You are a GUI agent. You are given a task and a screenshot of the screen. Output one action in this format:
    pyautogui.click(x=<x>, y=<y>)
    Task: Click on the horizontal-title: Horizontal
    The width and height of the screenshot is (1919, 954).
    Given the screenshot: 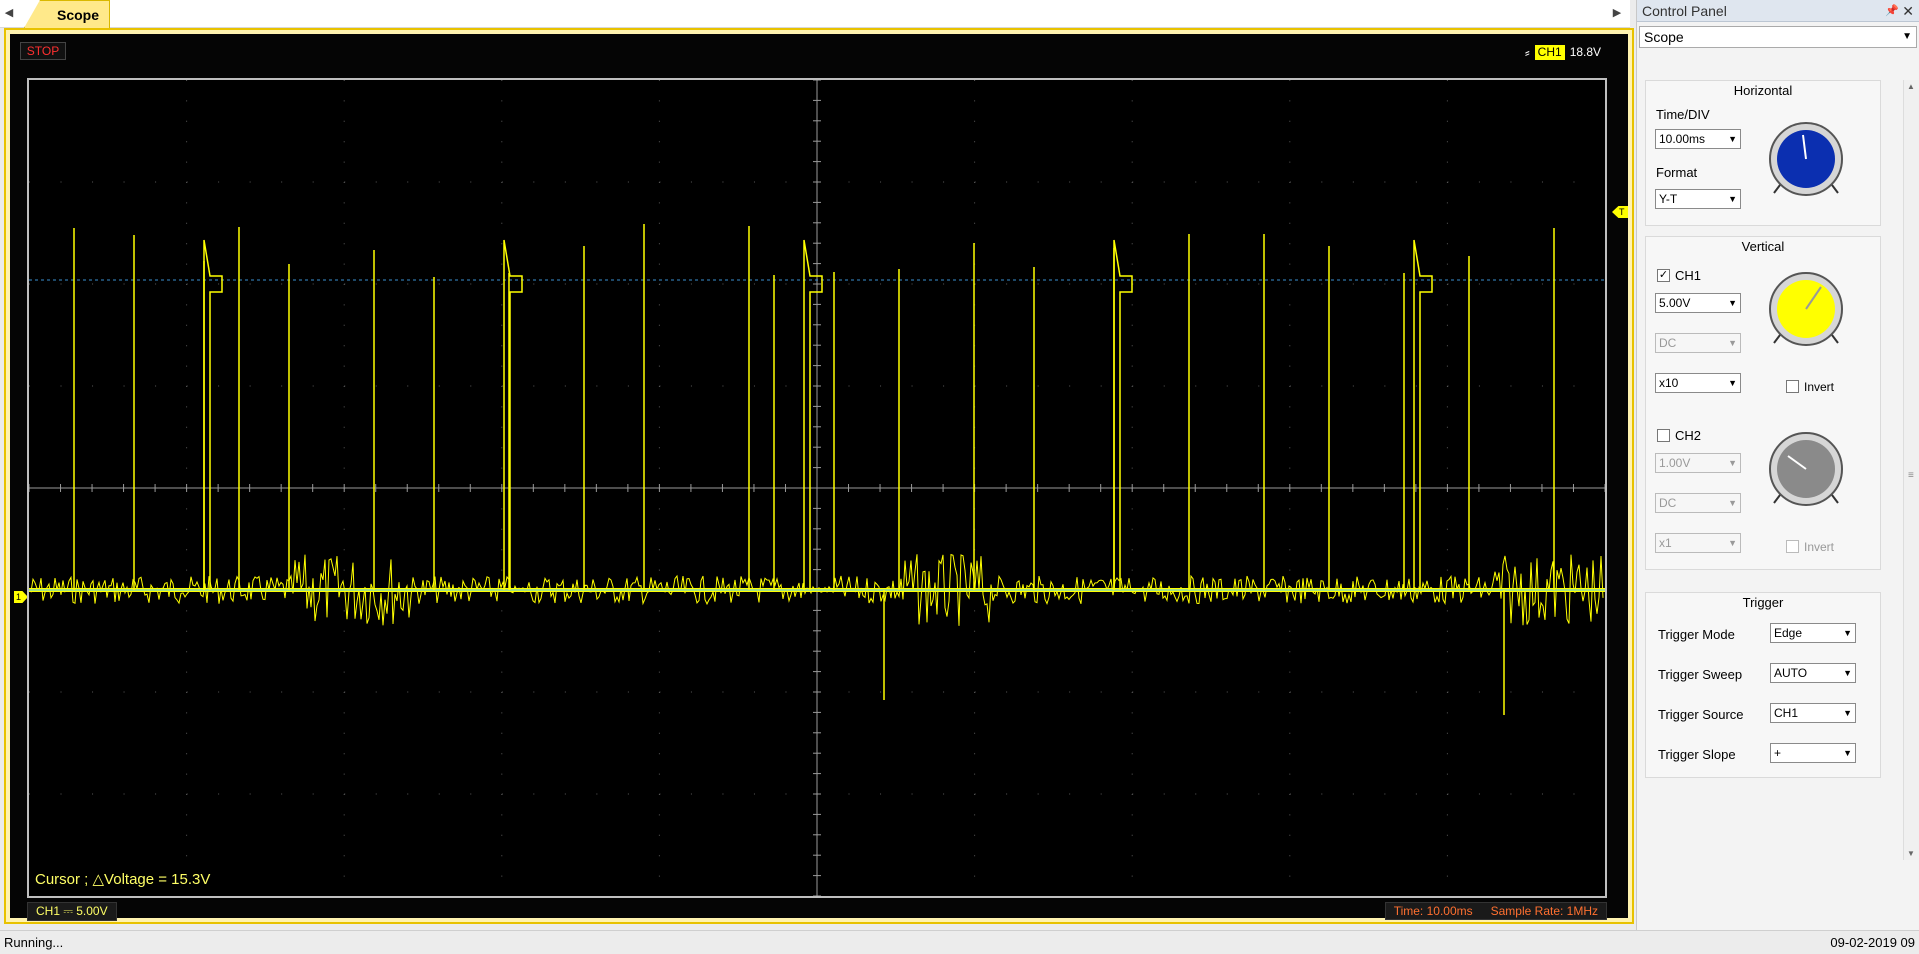 What is the action you would take?
    pyautogui.click(x=1763, y=90)
    